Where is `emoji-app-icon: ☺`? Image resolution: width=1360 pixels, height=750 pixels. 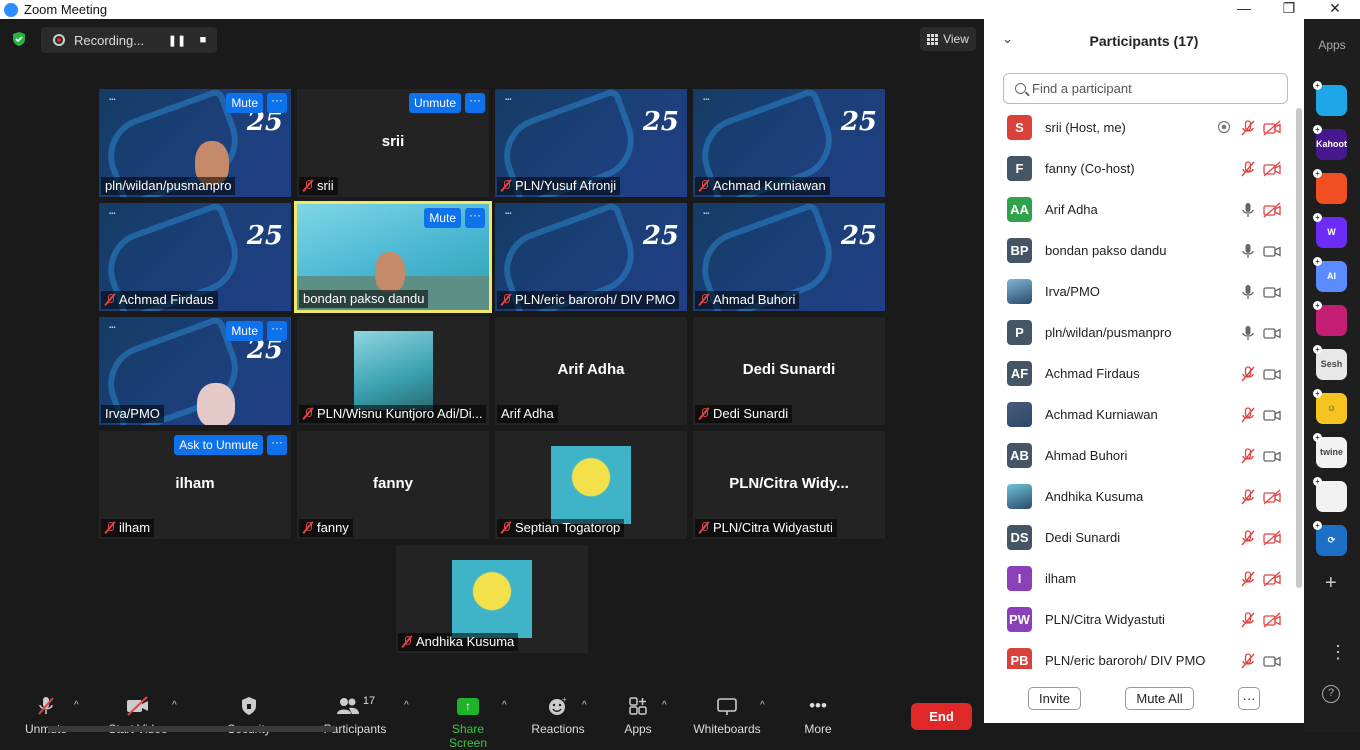
emoji-app-icon: ☺ is located at coordinates (1331, 408).